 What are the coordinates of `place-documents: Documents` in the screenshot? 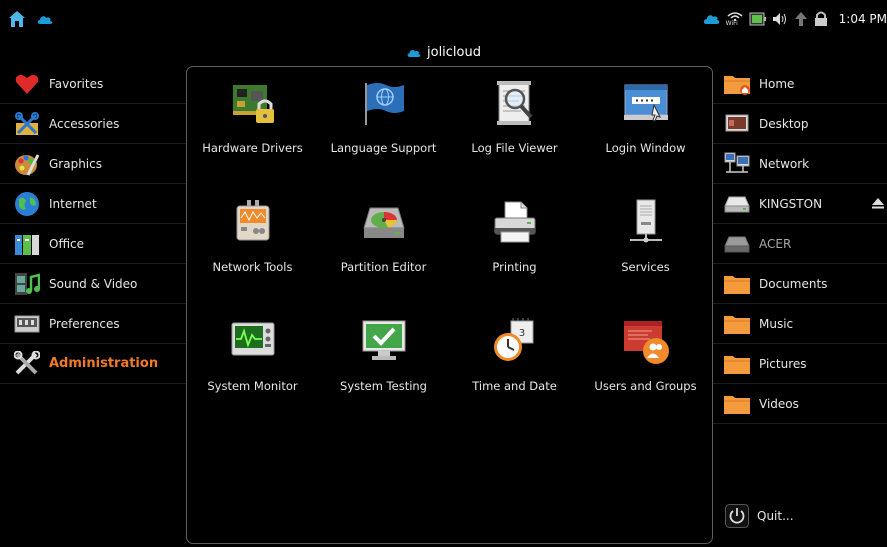 It's located at (800, 284).